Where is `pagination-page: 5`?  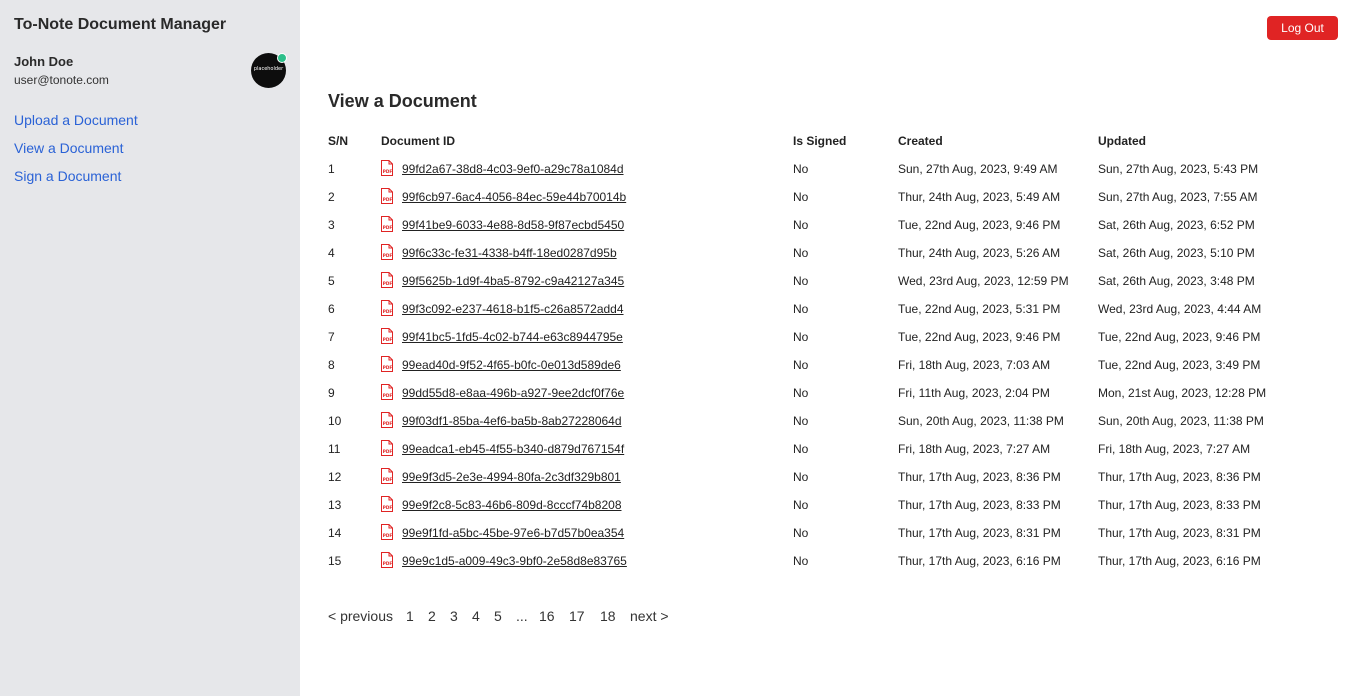 pagination-page: 5 is located at coordinates (498, 616).